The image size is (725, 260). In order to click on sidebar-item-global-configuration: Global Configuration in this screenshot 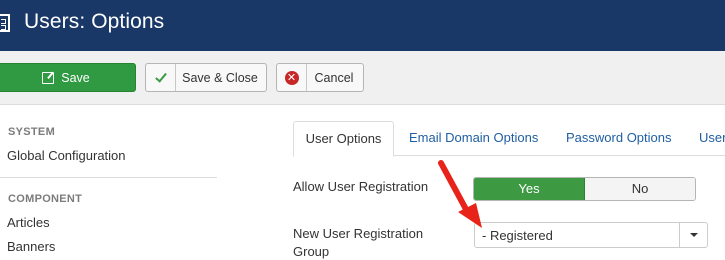, I will do `click(66, 155)`.